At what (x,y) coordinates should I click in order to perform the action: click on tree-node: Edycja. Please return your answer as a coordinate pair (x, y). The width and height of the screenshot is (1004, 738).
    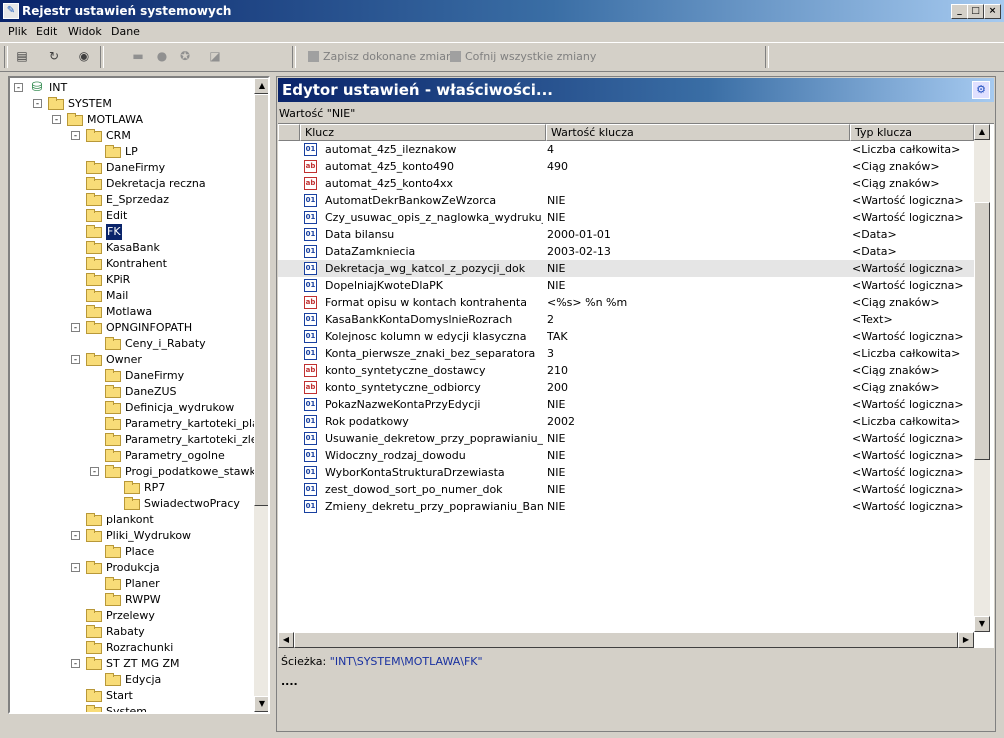
    Looking at the image, I should click on (132, 680).